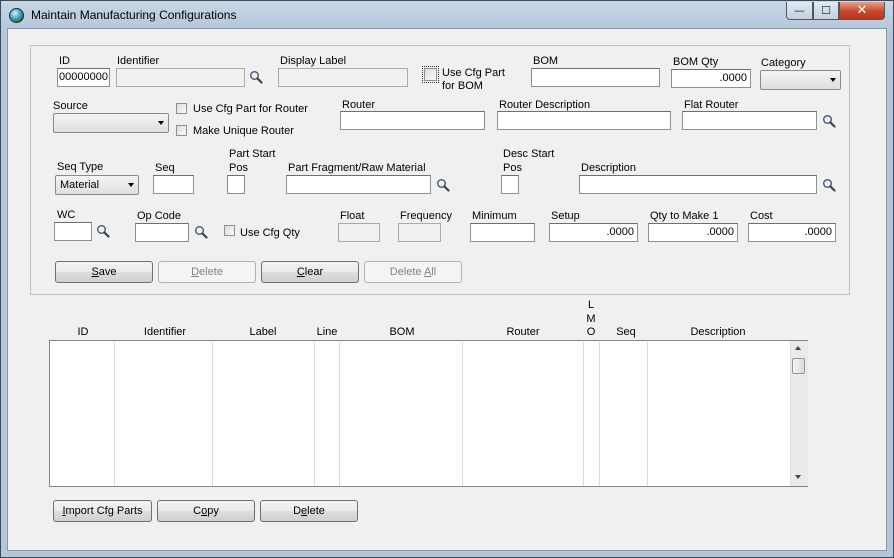 This screenshot has width=894, height=558. What do you see at coordinates (343, 77) in the screenshot?
I see `display-label-field` at bounding box center [343, 77].